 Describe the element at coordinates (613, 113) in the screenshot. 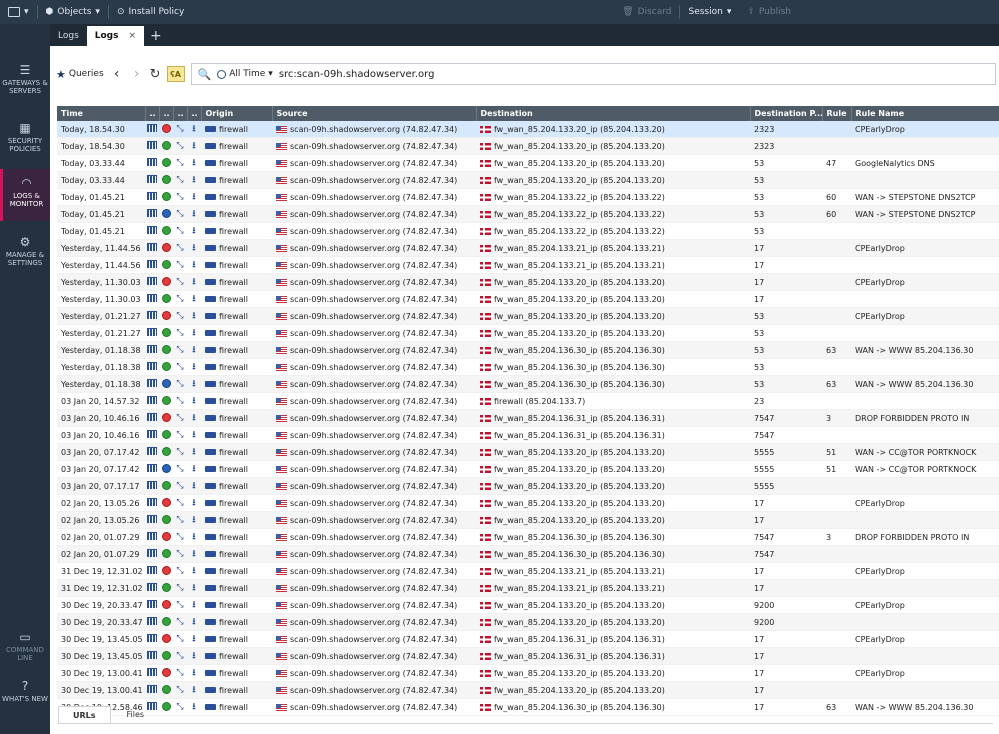

I see `column-header-destination: Destination` at that location.